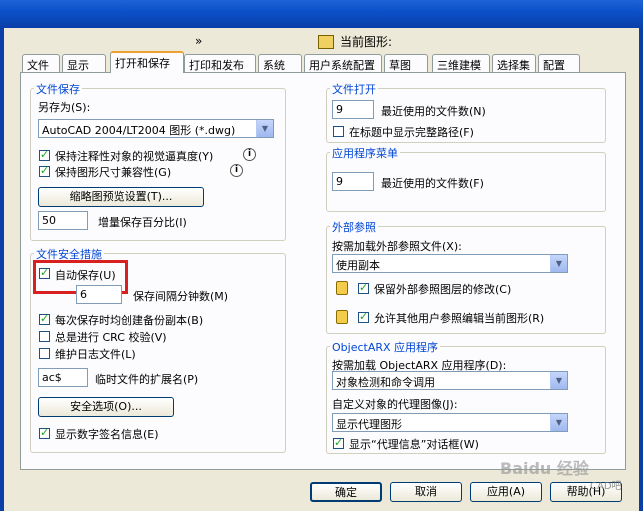 Image resolution: width=643 pixels, height=511 pixels. I want to click on drawing-file-icon, so click(326, 42).